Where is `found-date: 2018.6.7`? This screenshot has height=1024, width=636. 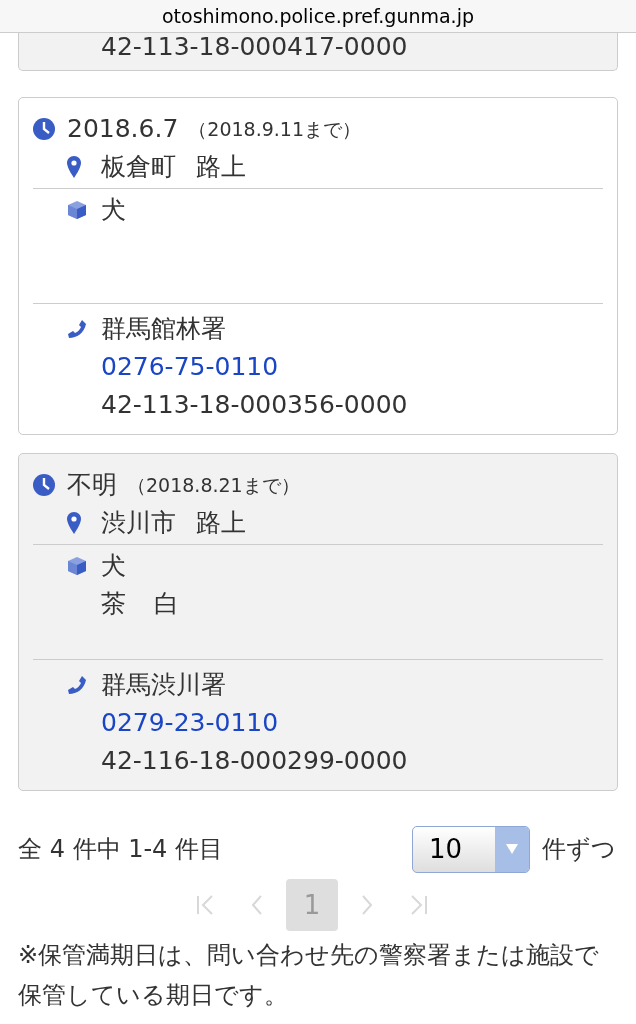 found-date: 2018.6.7 is located at coordinates (123, 129).